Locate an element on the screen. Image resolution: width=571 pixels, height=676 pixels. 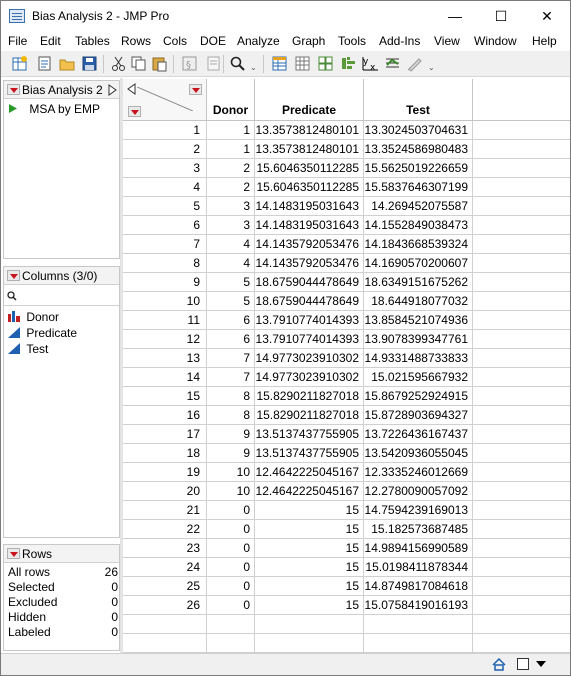
fit-model-icon is located at coordinates (392, 63).